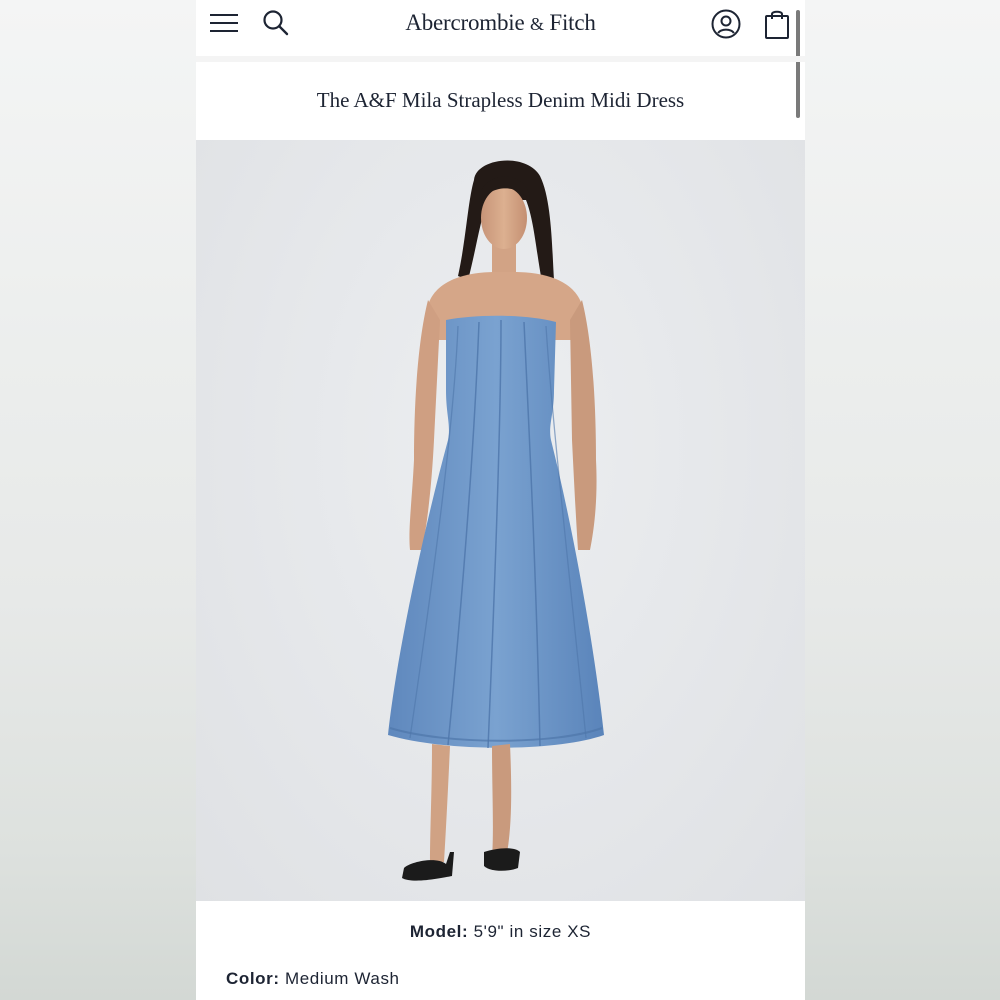 The height and width of the screenshot is (1000, 1000). I want to click on model-info: Model: 5'9" in size XS, so click(500, 932).